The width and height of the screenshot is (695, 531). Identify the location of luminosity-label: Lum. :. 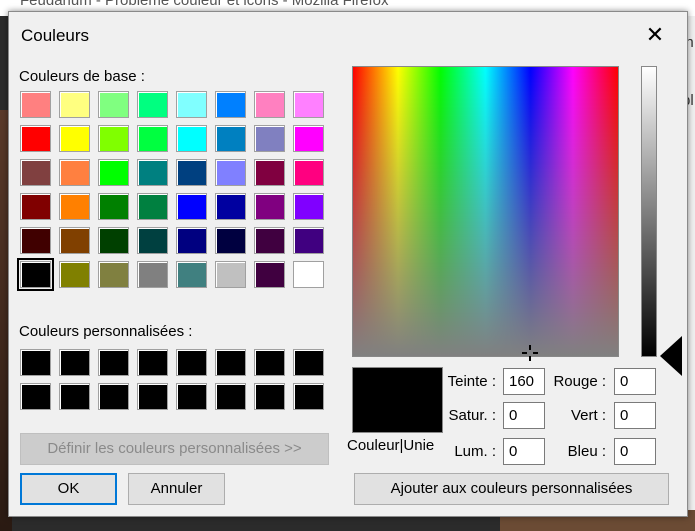
(475, 451).